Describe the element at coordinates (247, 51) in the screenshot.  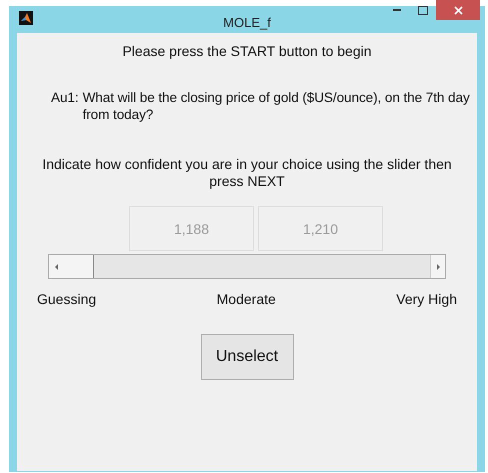
I see `instruction-text: Please press the START button to begin` at that location.